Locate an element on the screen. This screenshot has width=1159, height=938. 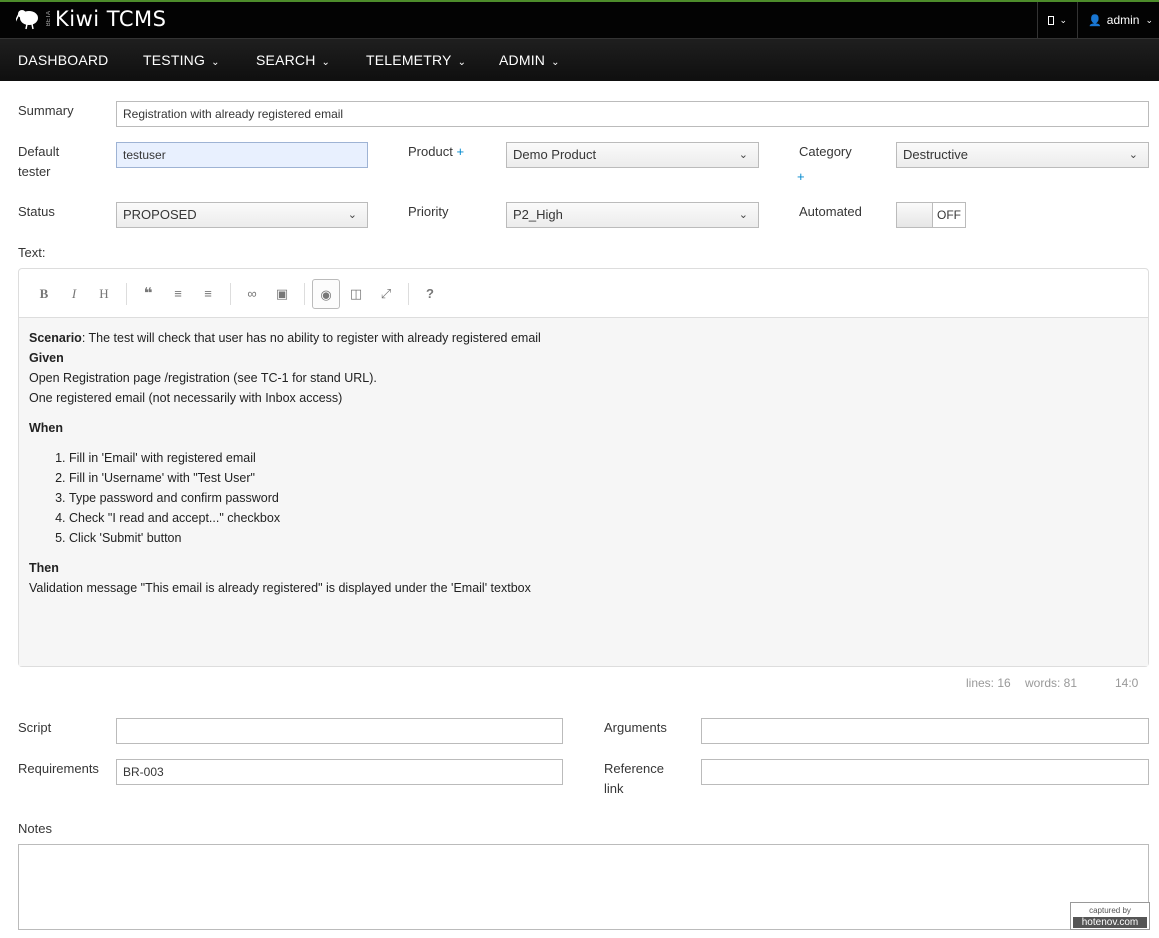
given-heading: Given is located at coordinates (46, 358).